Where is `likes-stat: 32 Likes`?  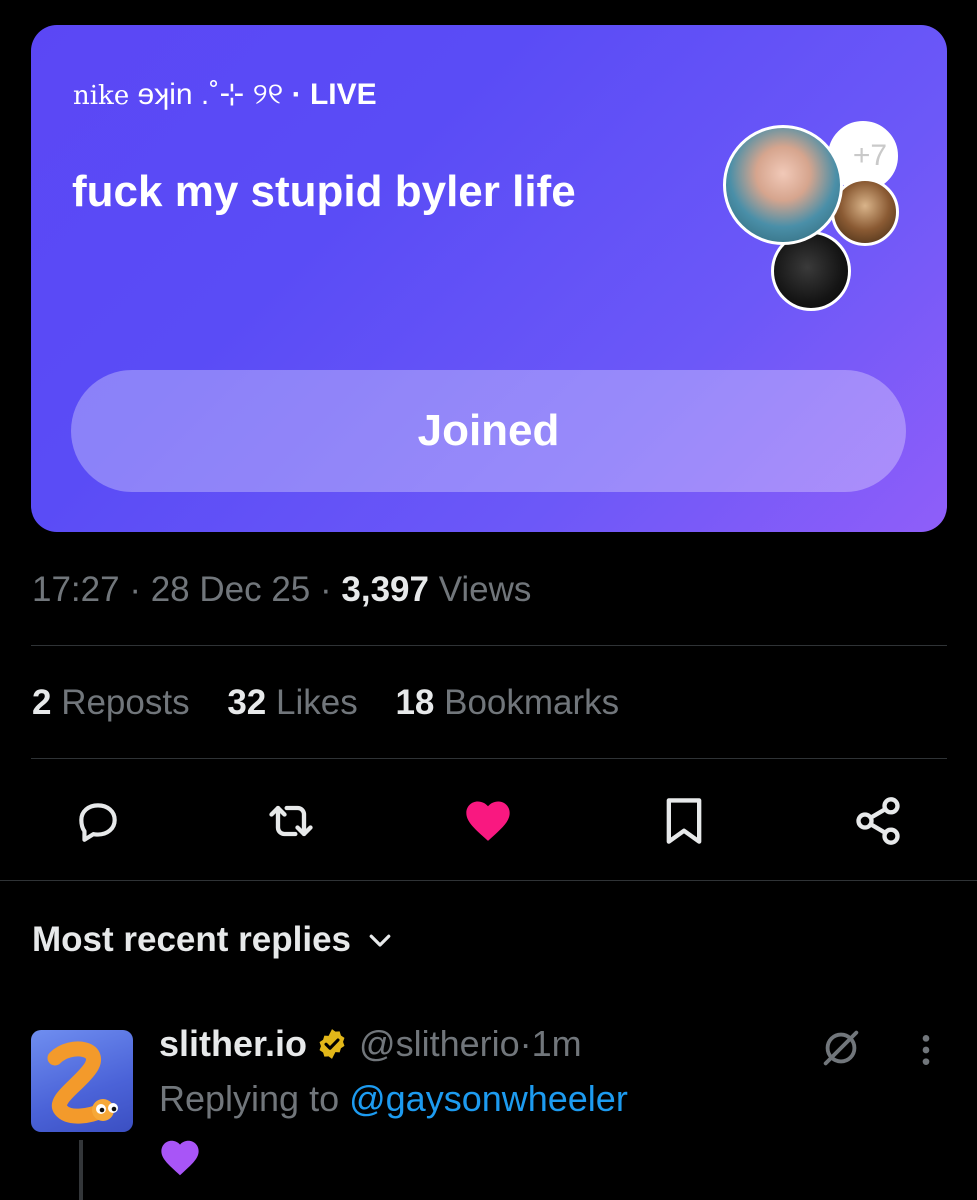
likes-stat: 32 Likes is located at coordinates (292, 702).